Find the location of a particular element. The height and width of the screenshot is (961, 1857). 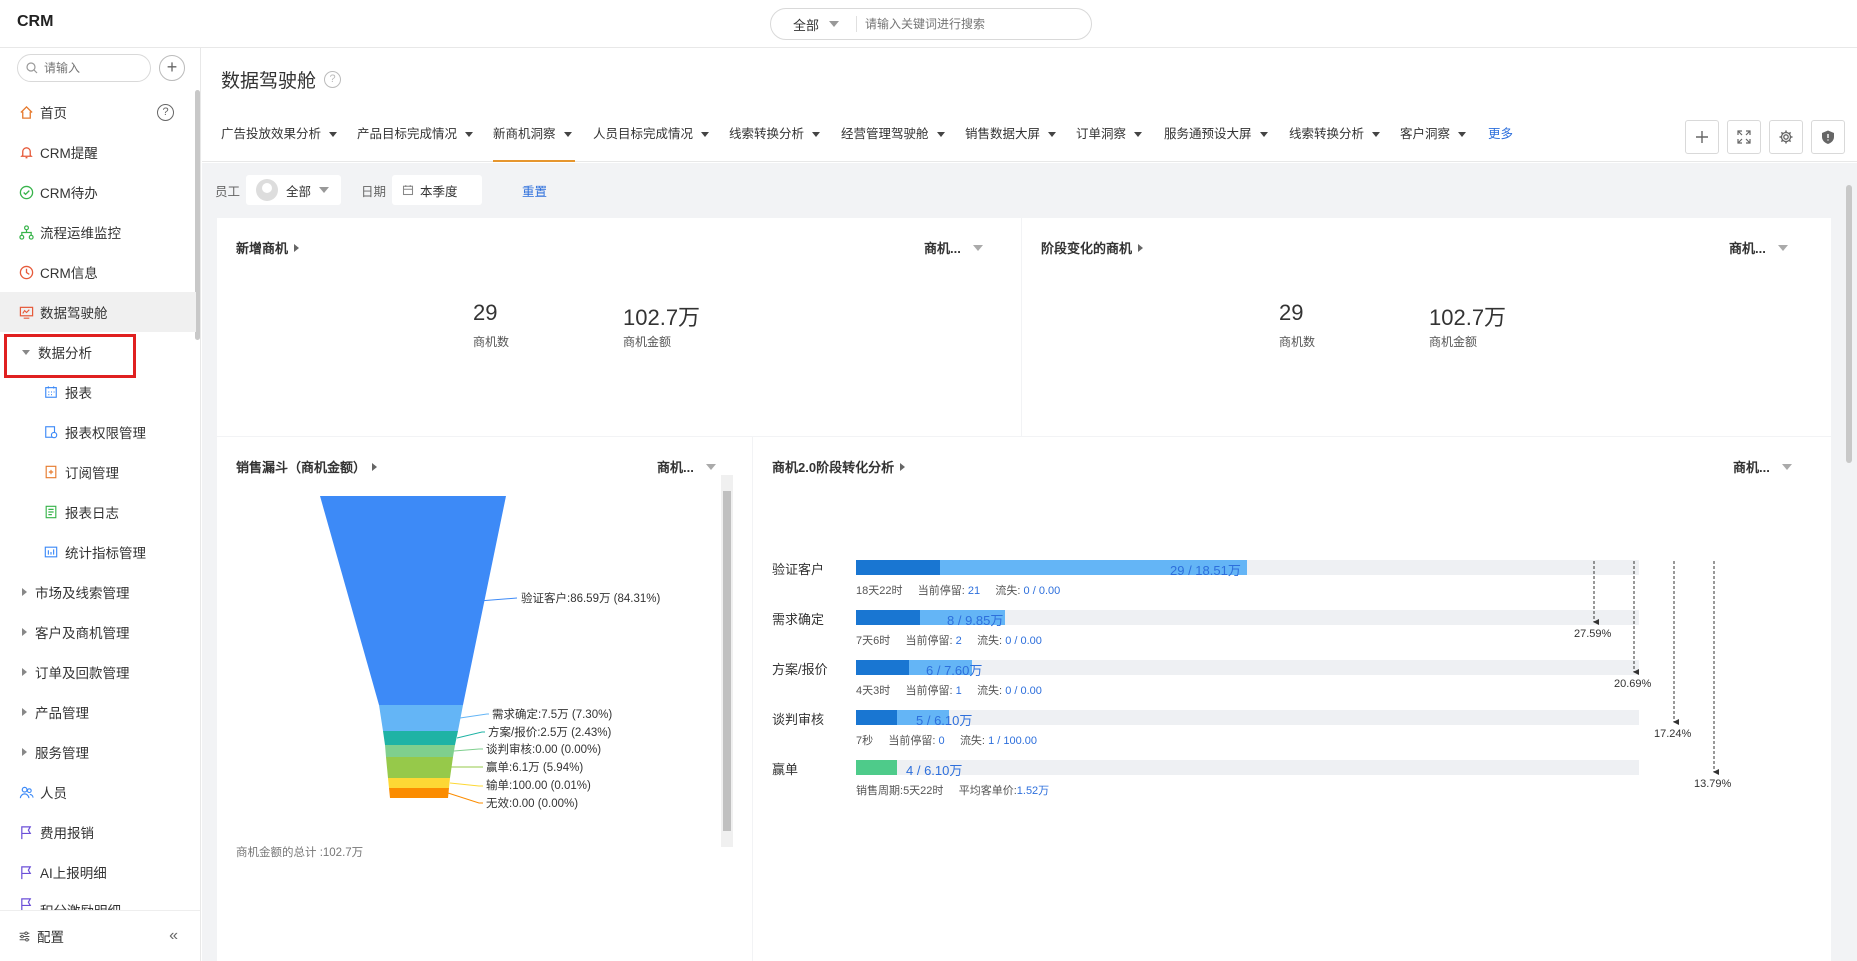

sidebar-search-input is located at coordinates (94, 68).